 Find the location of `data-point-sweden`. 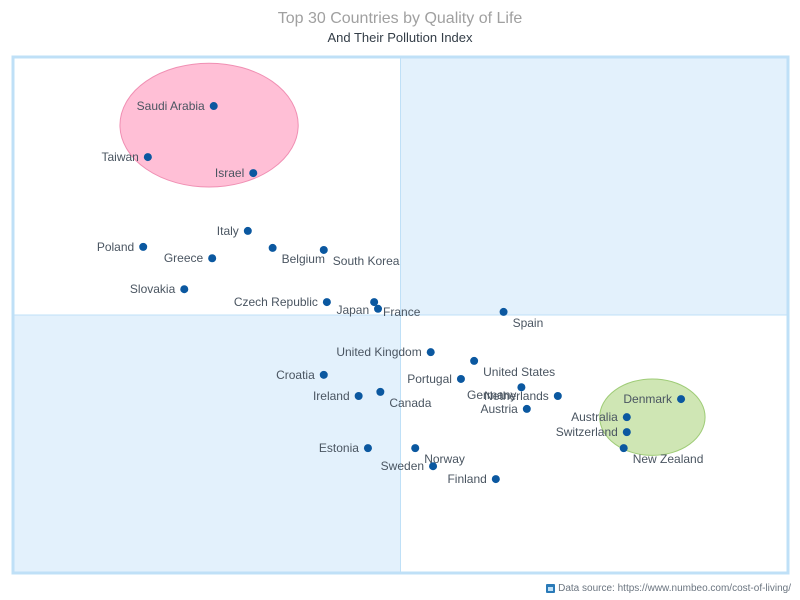

data-point-sweden is located at coordinates (433, 466).